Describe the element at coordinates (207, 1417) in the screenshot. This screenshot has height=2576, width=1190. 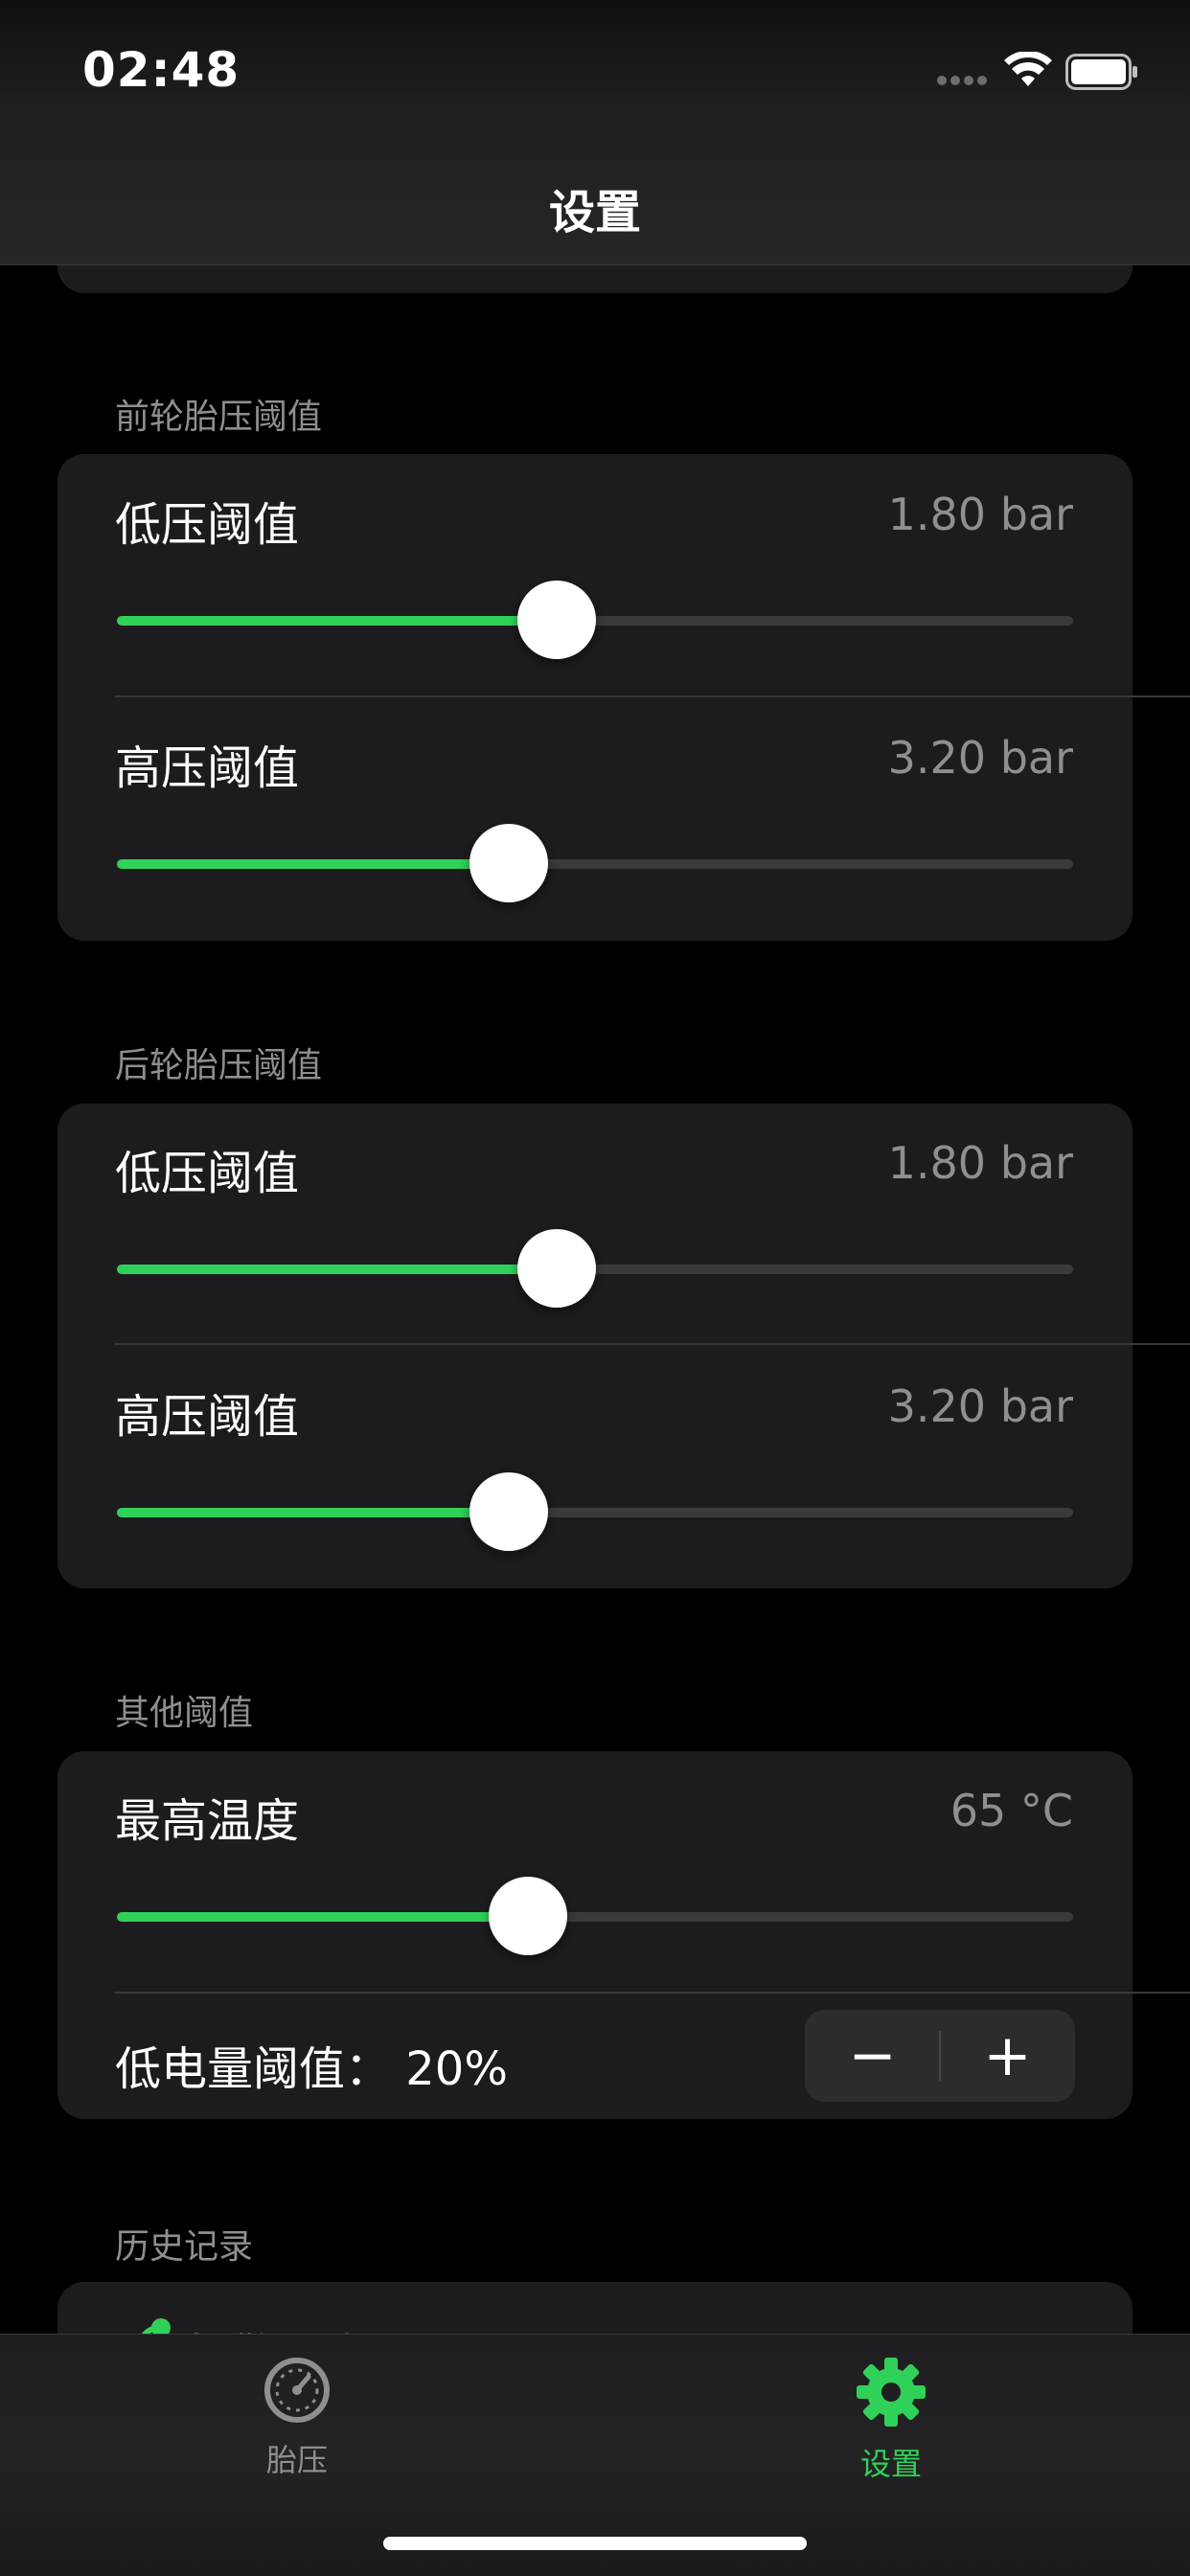
I see `rear-high-label: 高压阈值` at that location.